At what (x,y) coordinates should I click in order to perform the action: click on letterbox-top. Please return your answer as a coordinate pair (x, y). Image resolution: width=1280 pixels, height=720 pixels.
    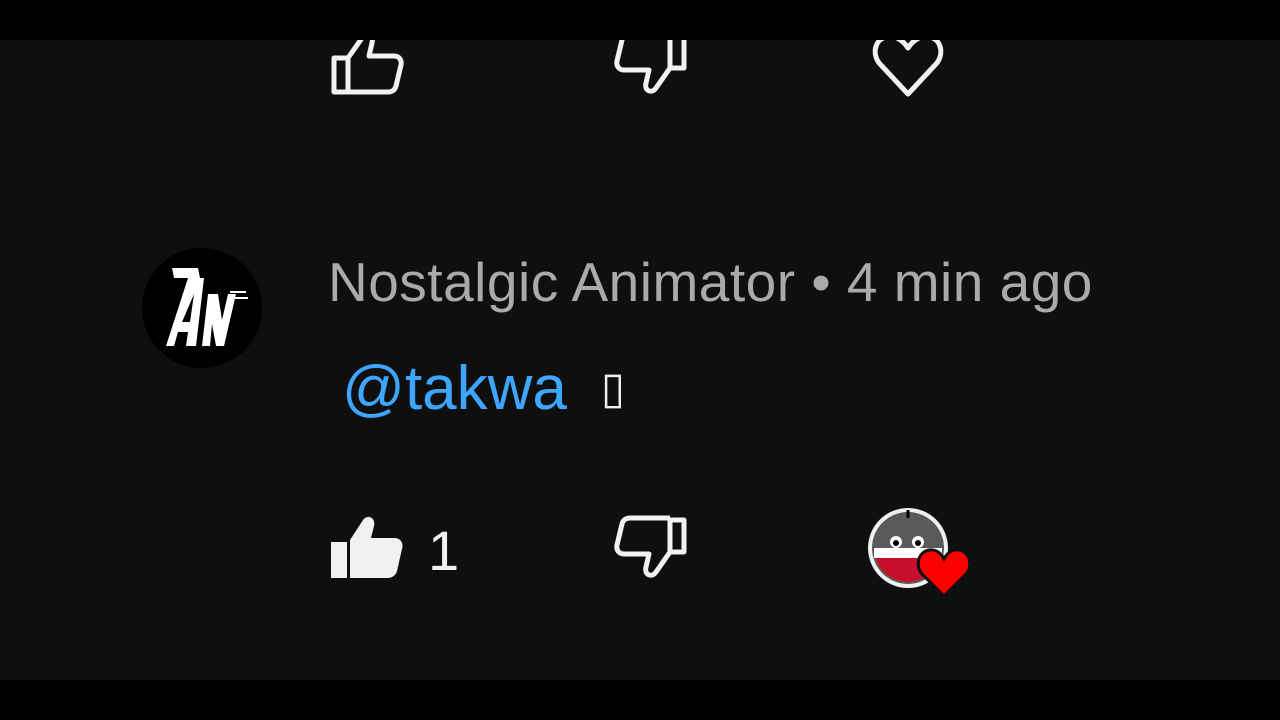
    Looking at the image, I should click on (640, 20).